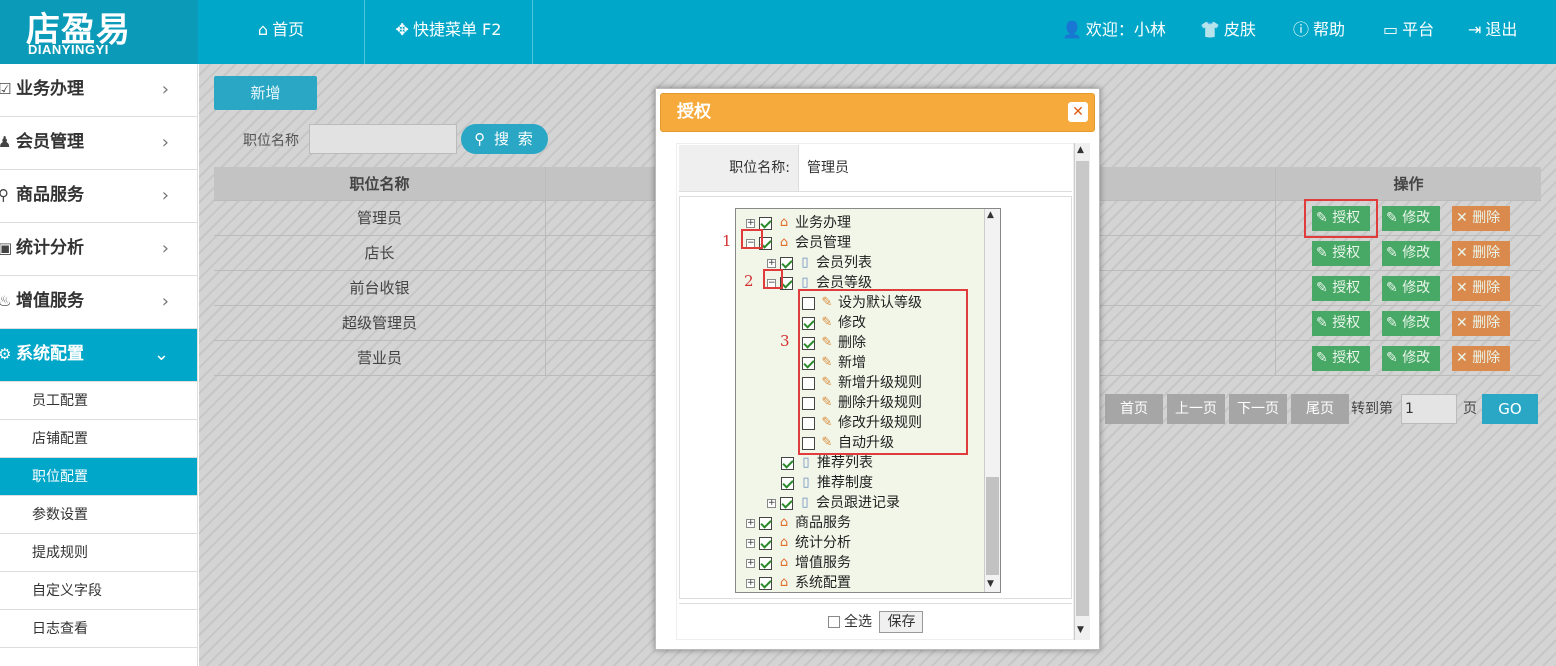  What do you see at coordinates (265, 93) in the screenshot?
I see `add-position-button: 新增` at bounding box center [265, 93].